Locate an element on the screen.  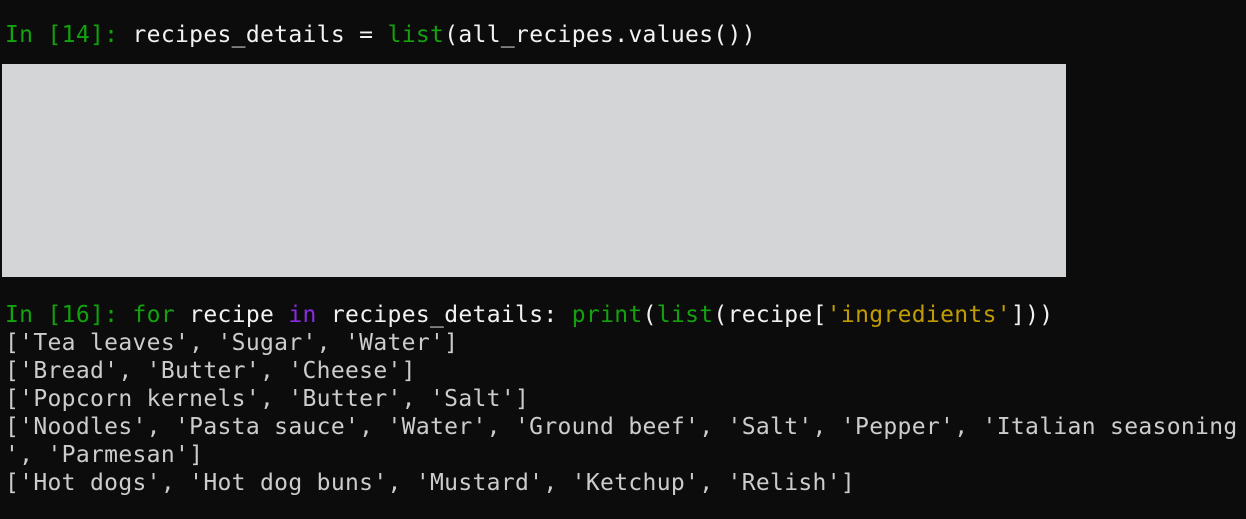
output-line: ', 'Parmesan'] is located at coordinates (104, 455).